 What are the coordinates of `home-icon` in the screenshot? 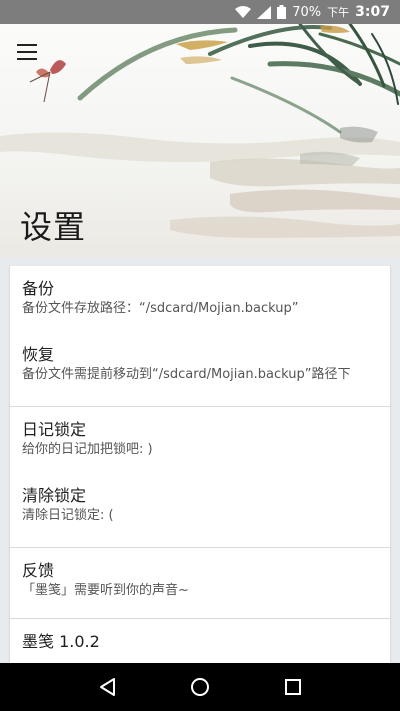 It's located at (199, 687).